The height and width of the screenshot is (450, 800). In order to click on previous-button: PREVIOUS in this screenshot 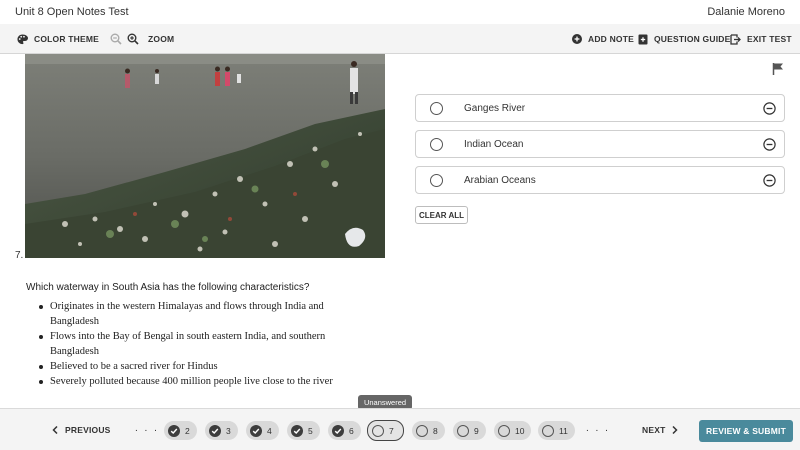, I will do `click(81, 430)`.